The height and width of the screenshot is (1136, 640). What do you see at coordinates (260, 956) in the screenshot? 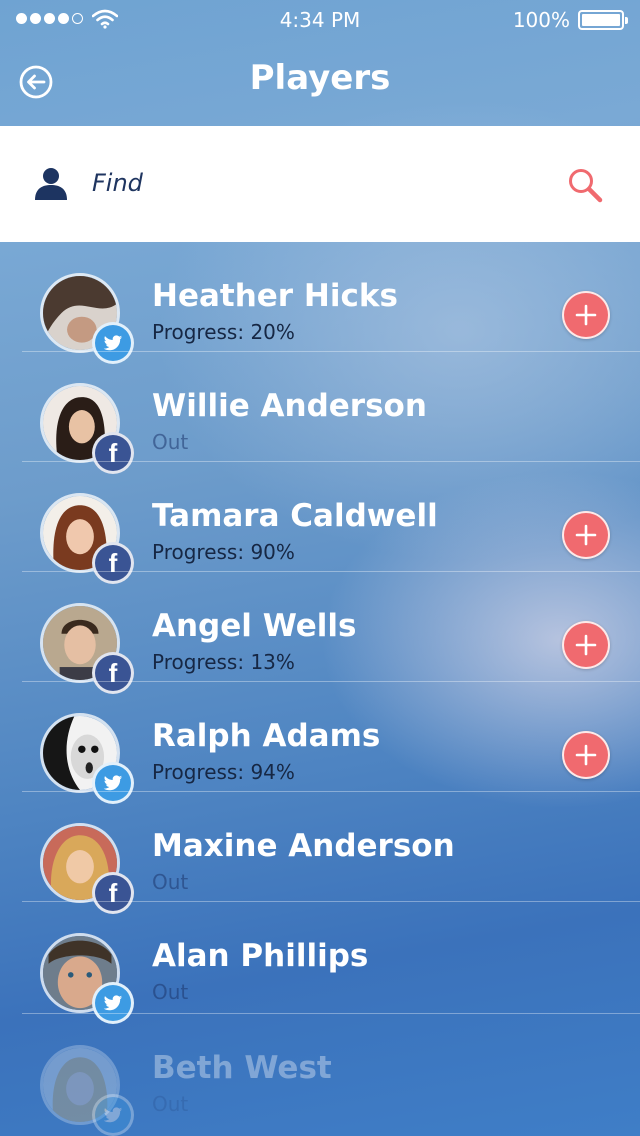
I see `player-name: Alan Phillips` at bounding box center [260, 956].